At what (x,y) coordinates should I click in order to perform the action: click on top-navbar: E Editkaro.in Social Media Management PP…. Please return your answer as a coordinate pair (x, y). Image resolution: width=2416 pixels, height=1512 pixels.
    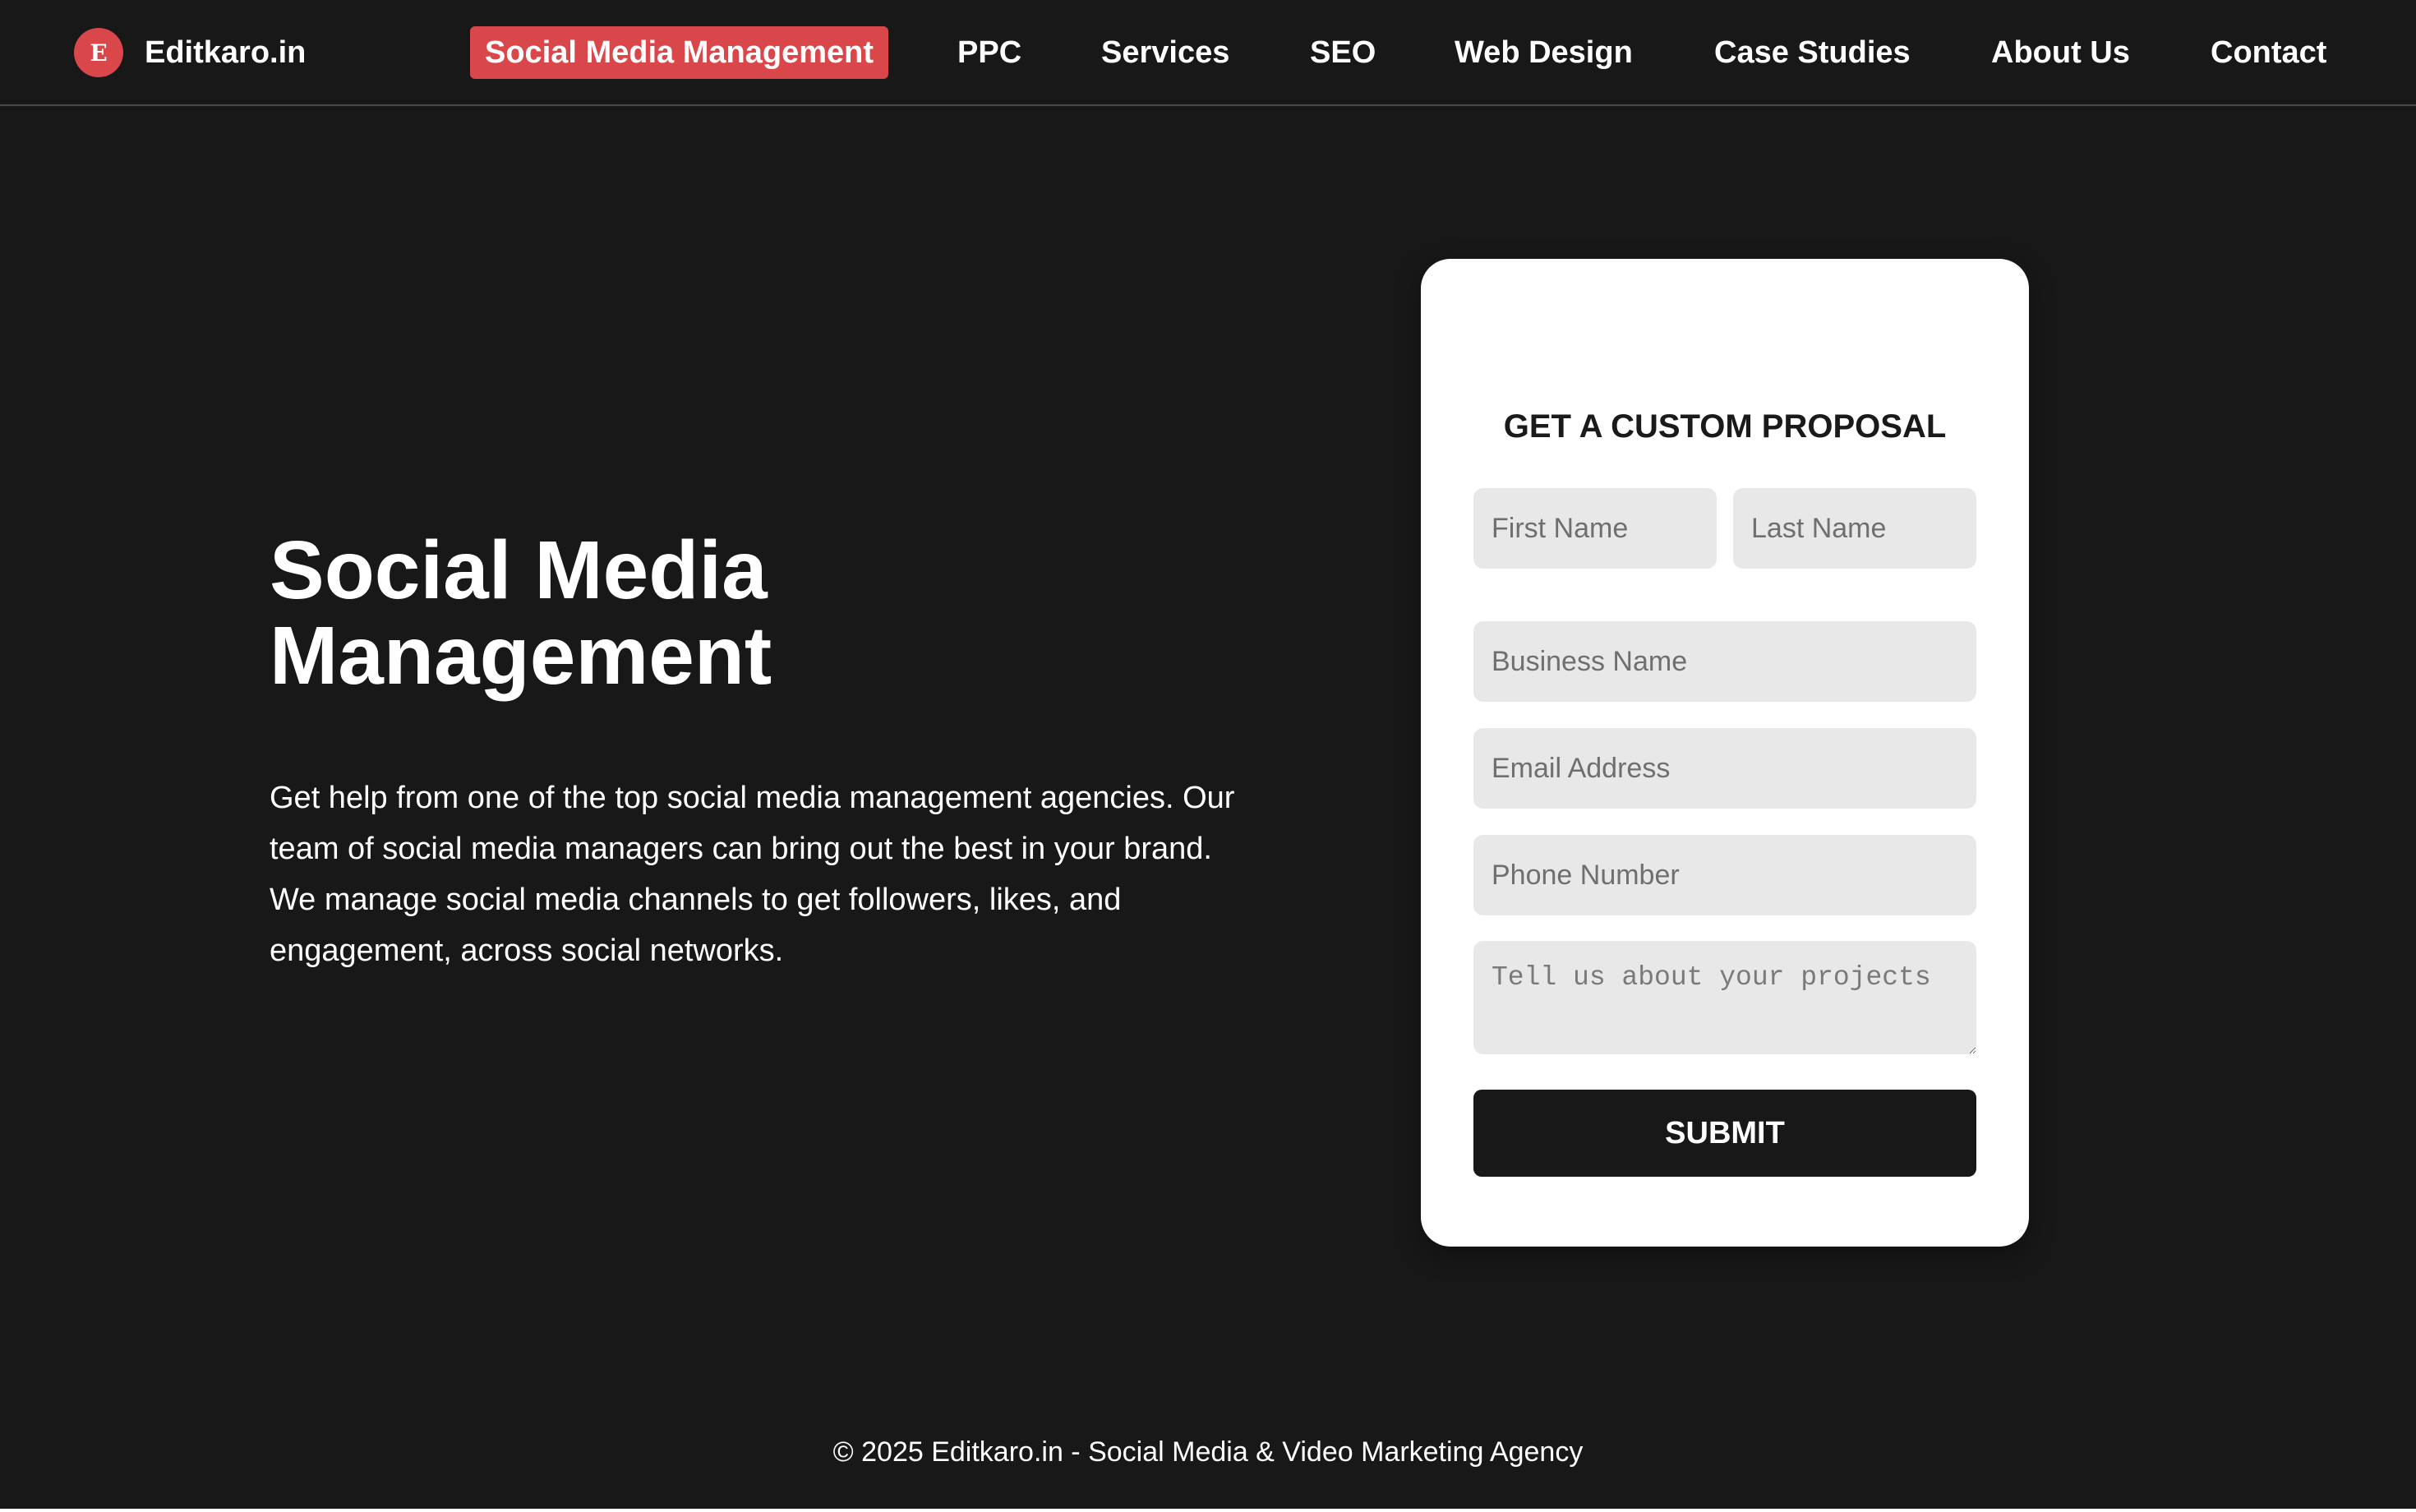
    Looking at the image, I should click on (1208, 53).